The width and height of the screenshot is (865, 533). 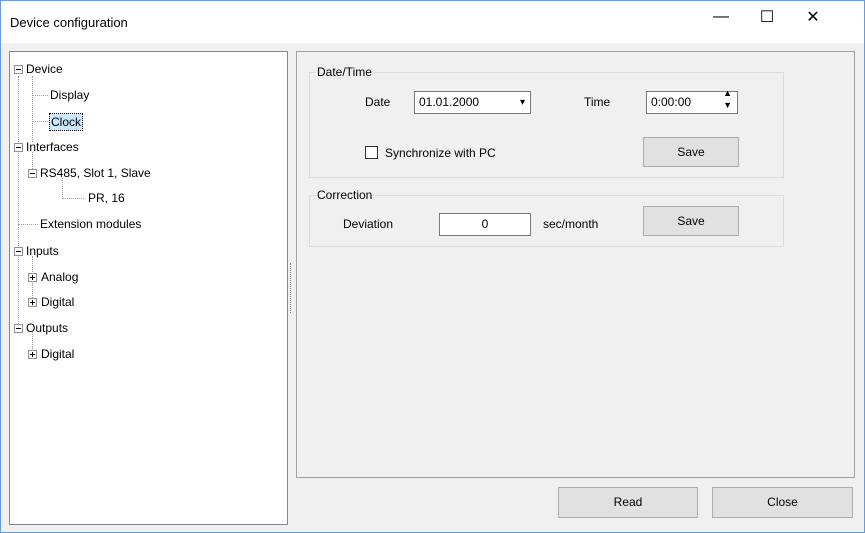 I want to click on date-label: Date, so click(x=378, y=102).